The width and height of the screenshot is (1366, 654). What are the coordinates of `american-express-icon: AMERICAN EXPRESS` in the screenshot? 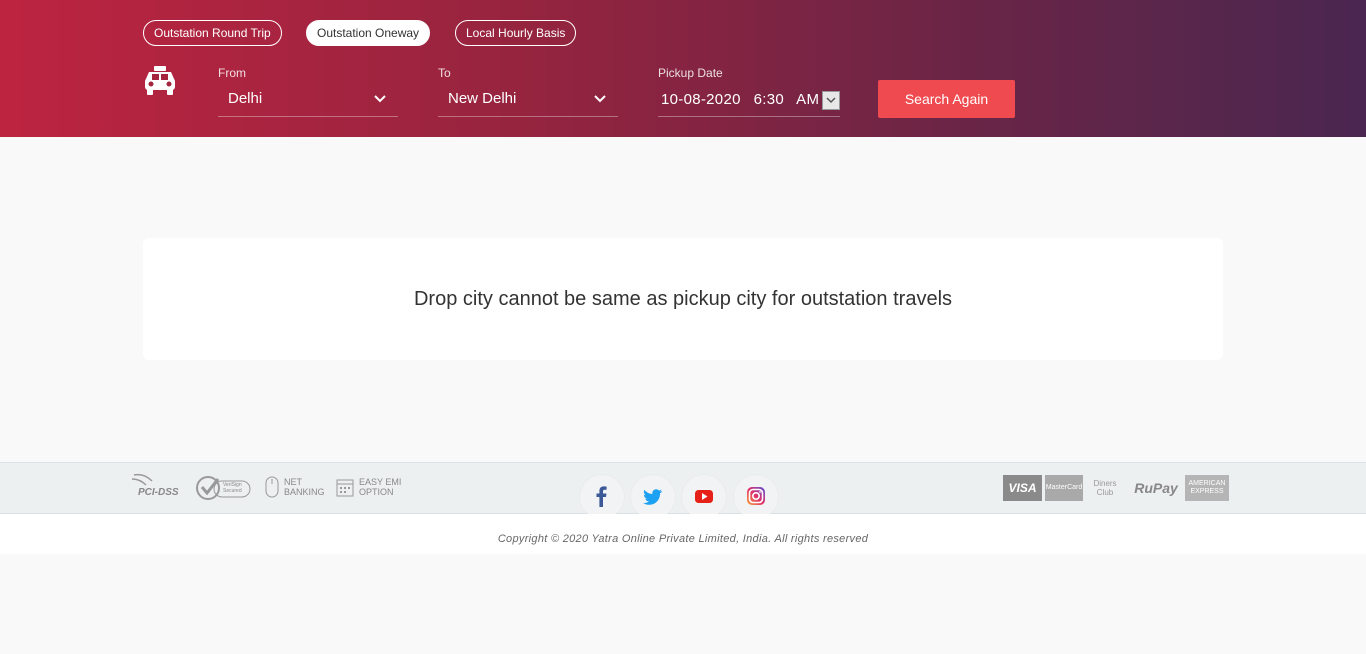 It's located at (1207, 488).